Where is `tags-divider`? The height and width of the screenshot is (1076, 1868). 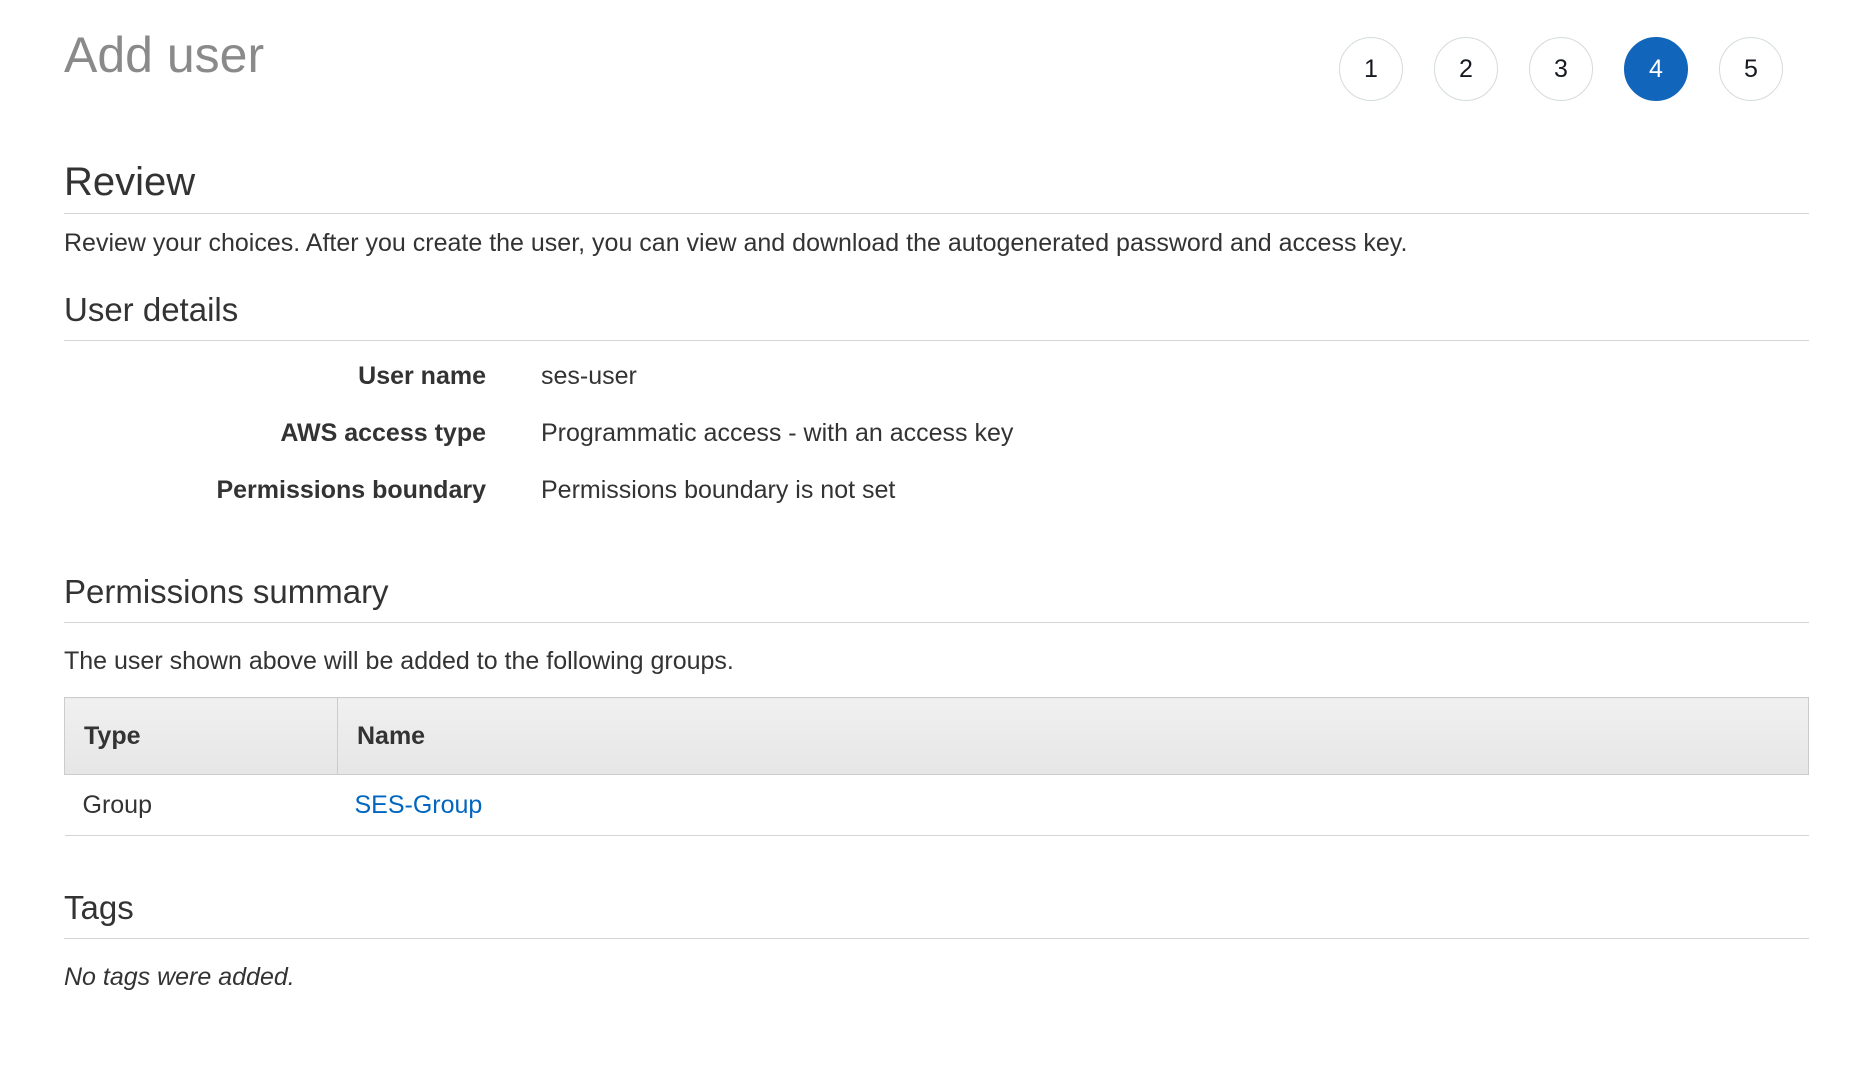
tags-divider is located at coordinates (936, 938).